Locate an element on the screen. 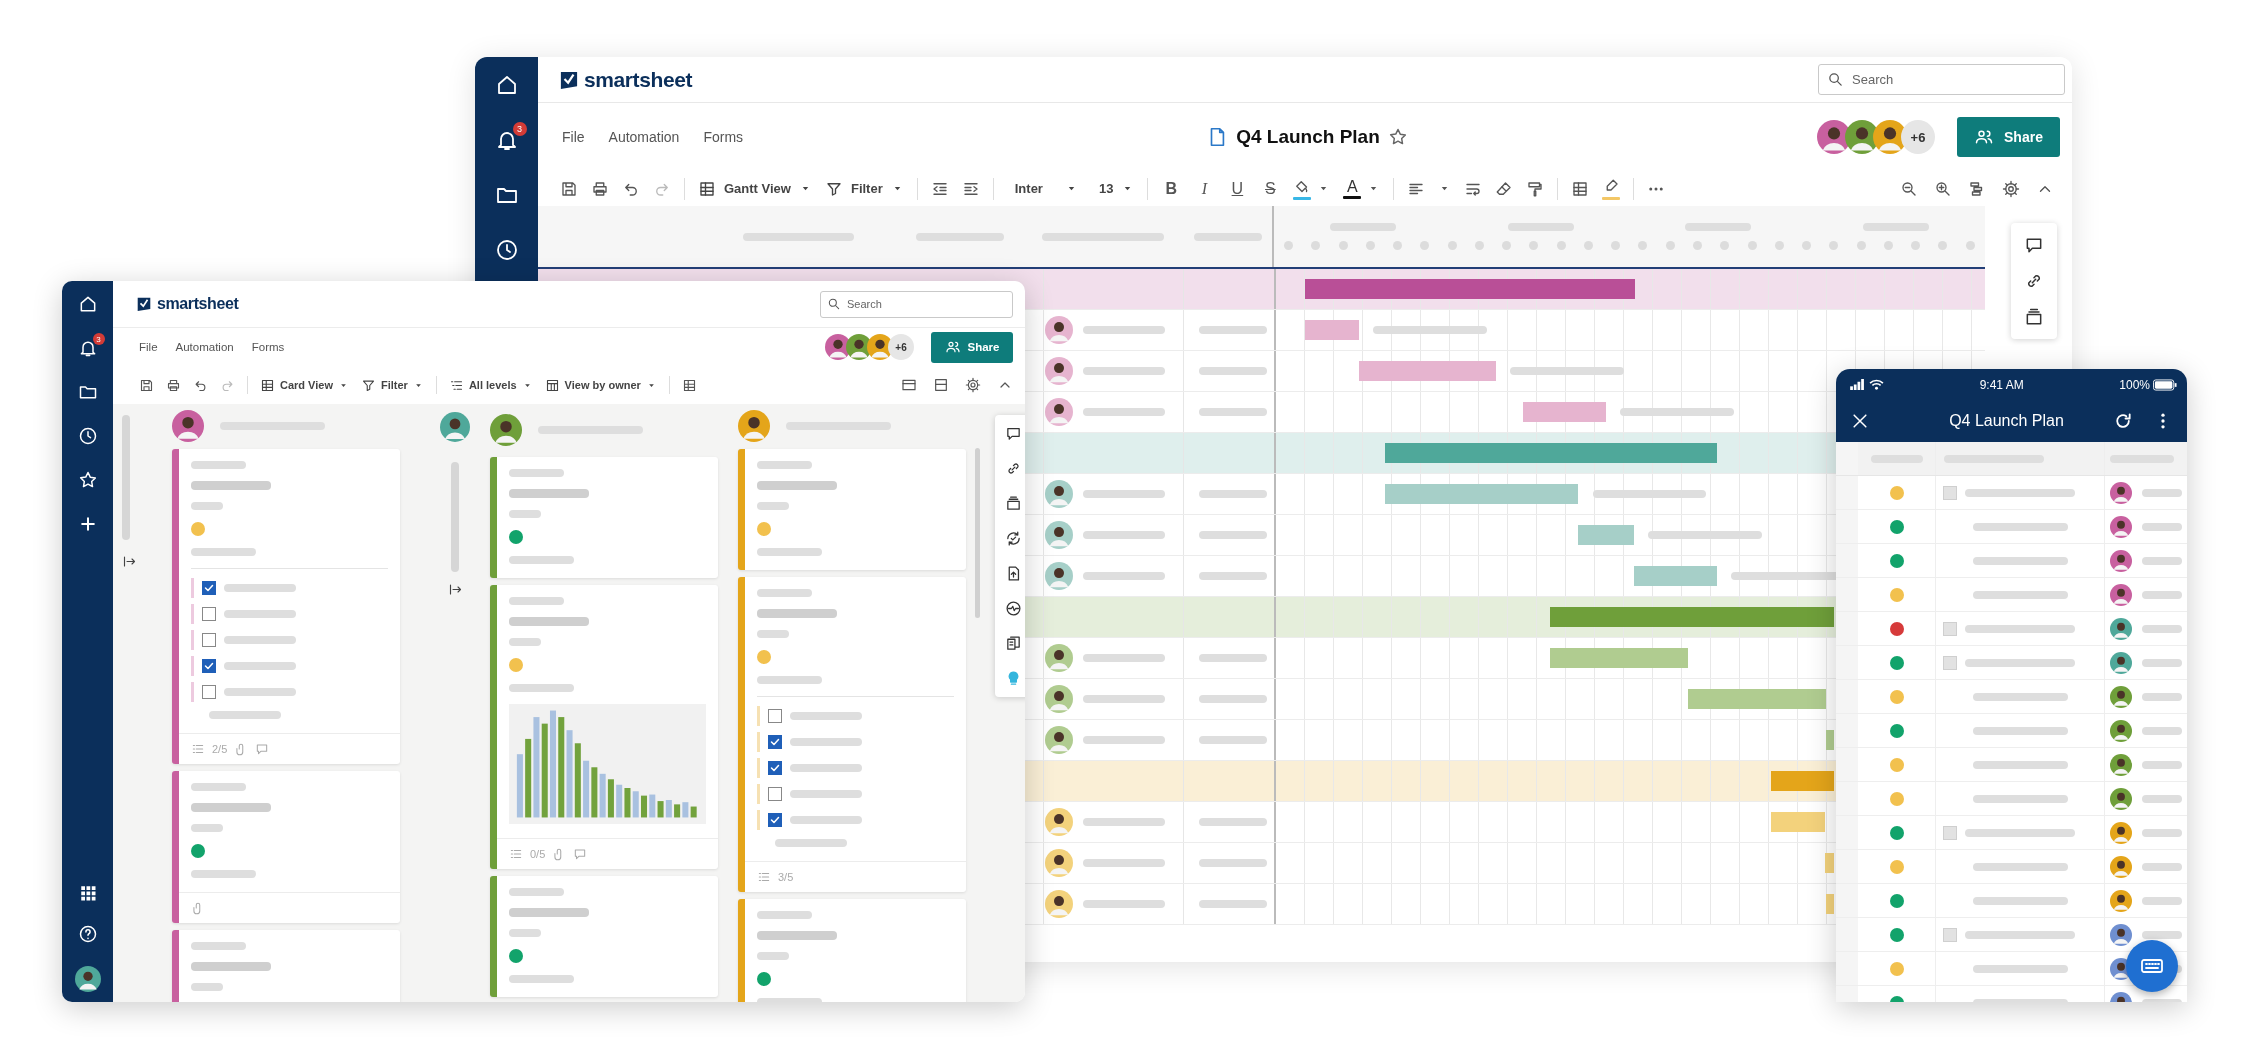  view-dropdown: Gantt View is located at coordinates (755, 188).